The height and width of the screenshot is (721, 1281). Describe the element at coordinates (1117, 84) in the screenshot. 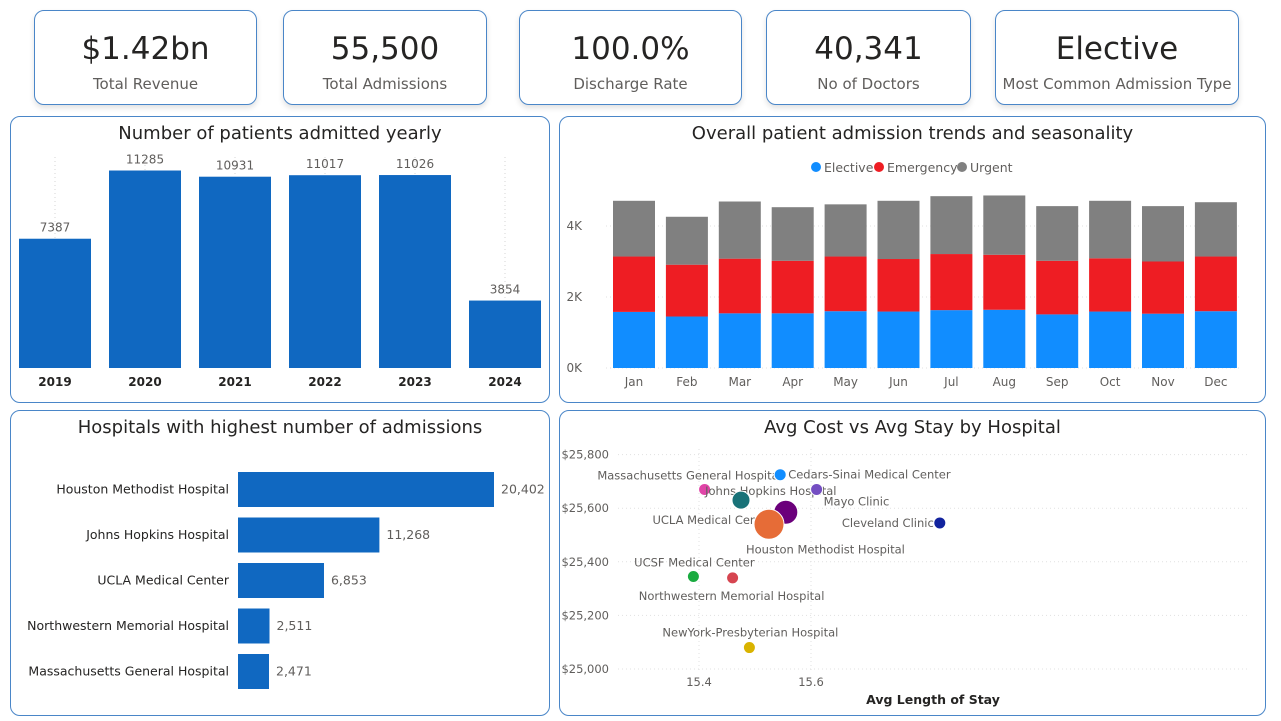

I see `kpi-label: Most Common Admission Type` at that location.